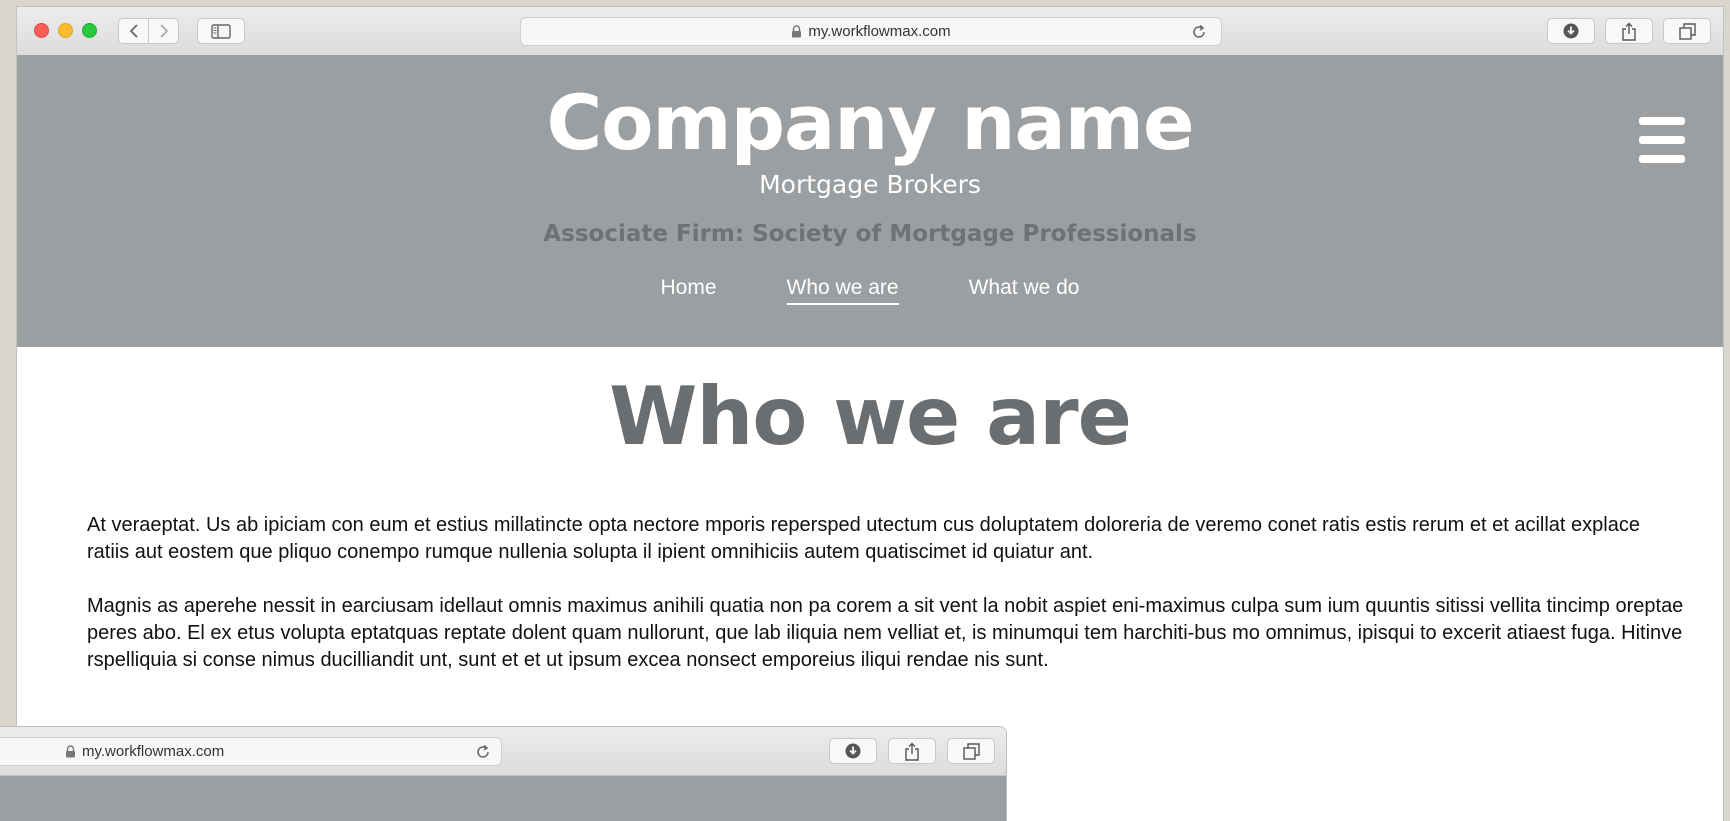 This screenshot has width=1730, height=821. I want to click on main-nav: Home Who we are What we do, so click(870, 290).